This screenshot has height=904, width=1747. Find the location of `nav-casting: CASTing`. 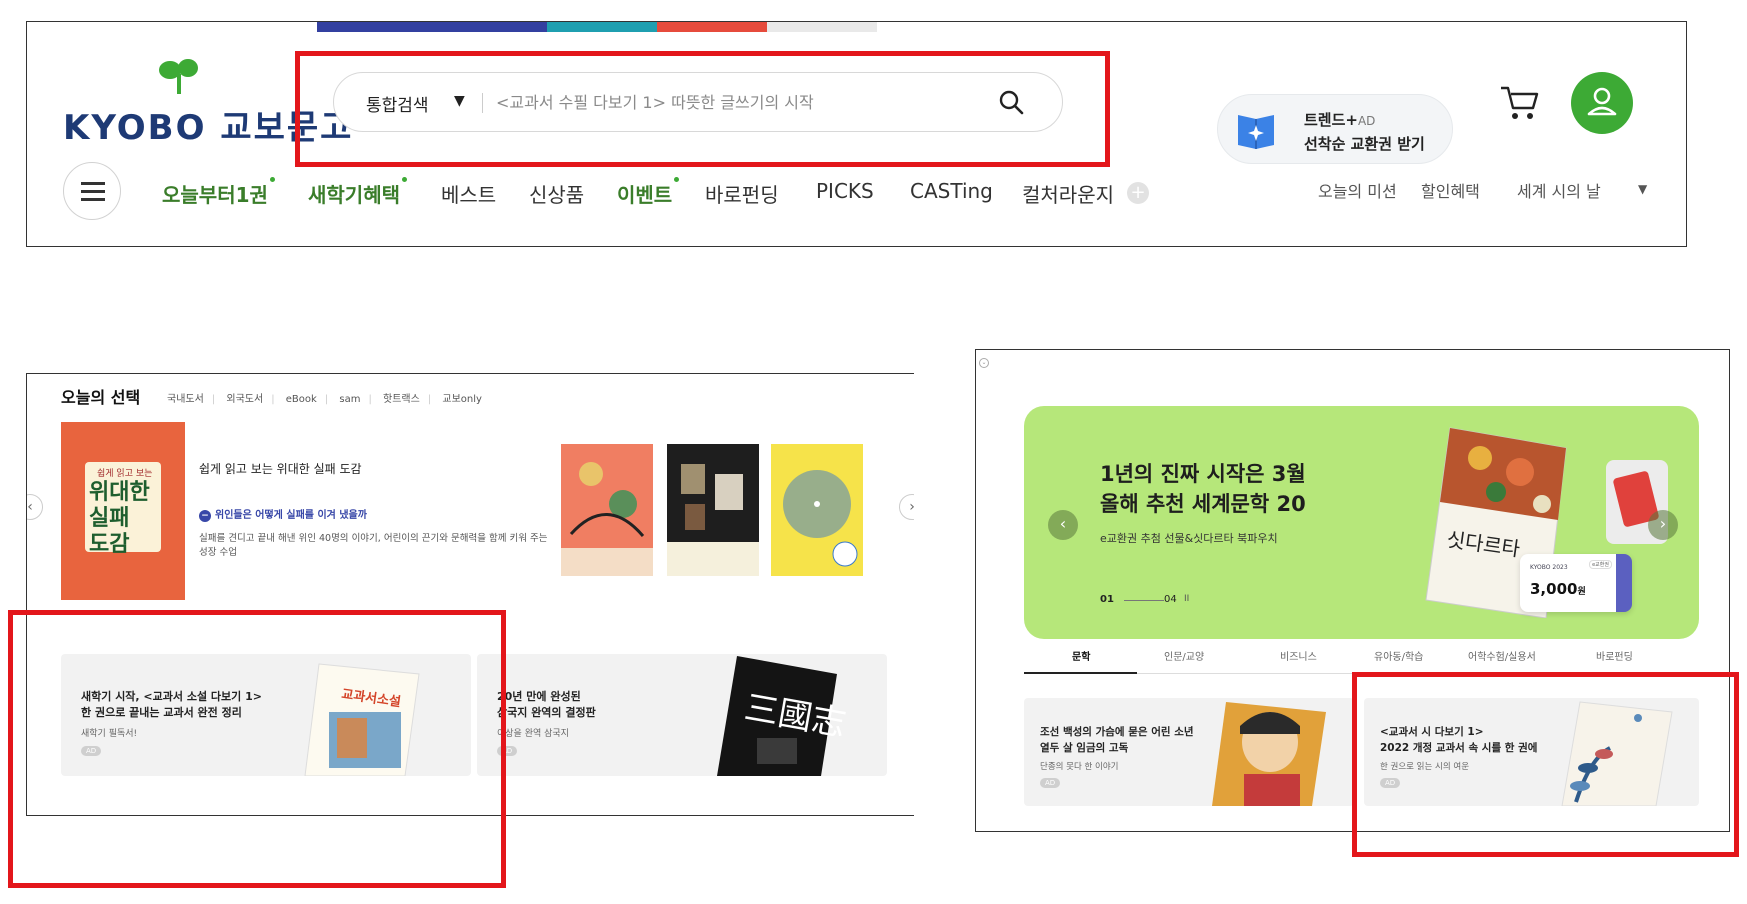

nav-casting: CASTing is located at coordinates (951, 191).